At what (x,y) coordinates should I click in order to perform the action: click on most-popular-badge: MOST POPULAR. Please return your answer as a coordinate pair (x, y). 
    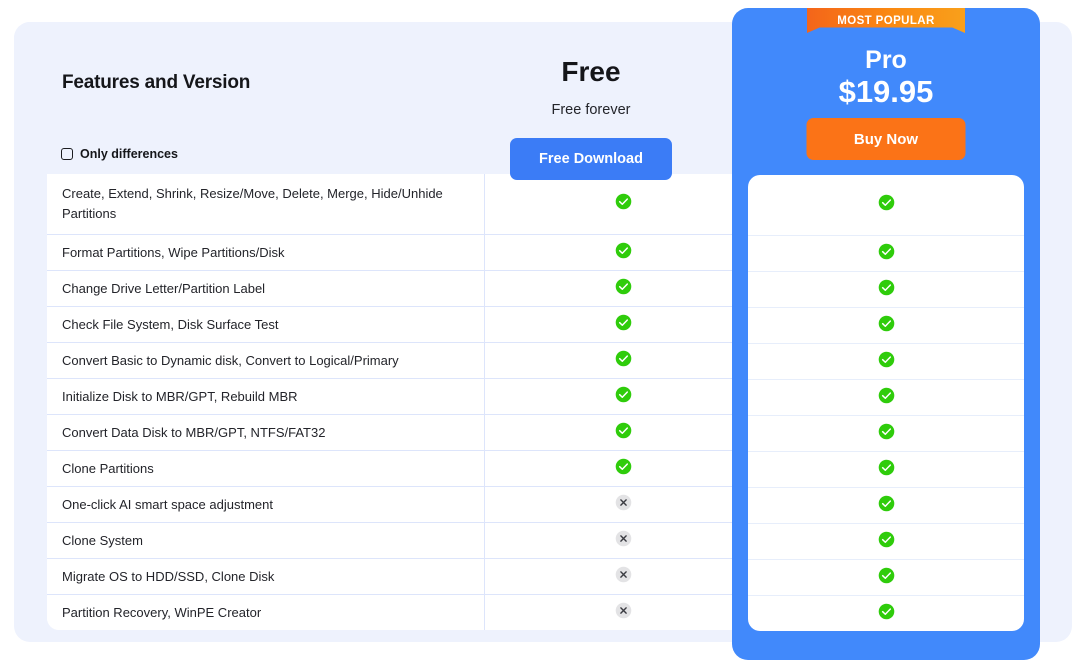
    Looking at the image, I should click on (886, 20).